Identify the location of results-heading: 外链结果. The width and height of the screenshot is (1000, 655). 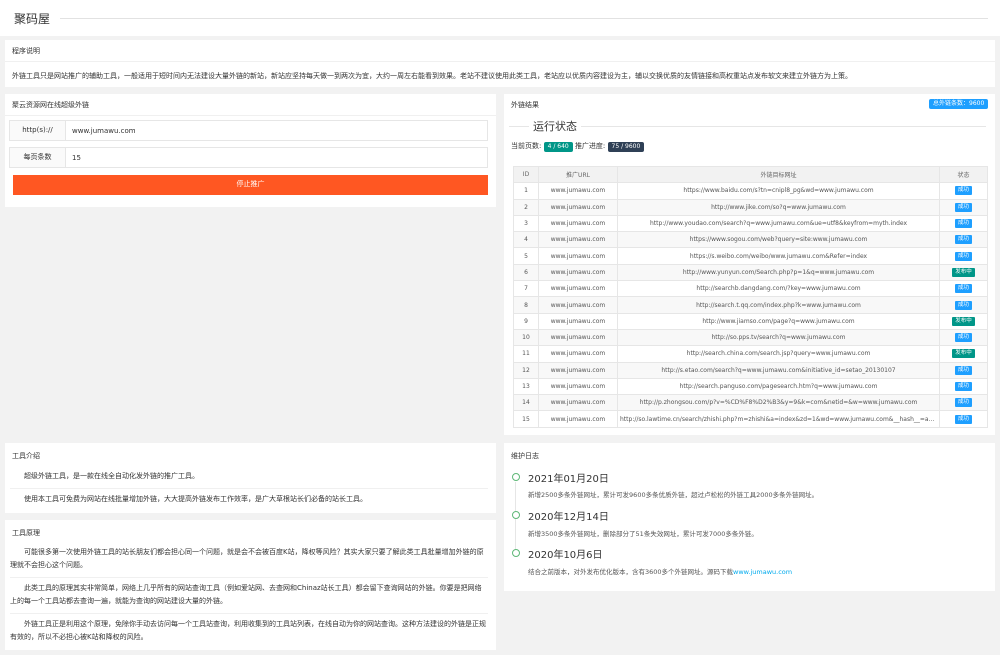
(525, 105).